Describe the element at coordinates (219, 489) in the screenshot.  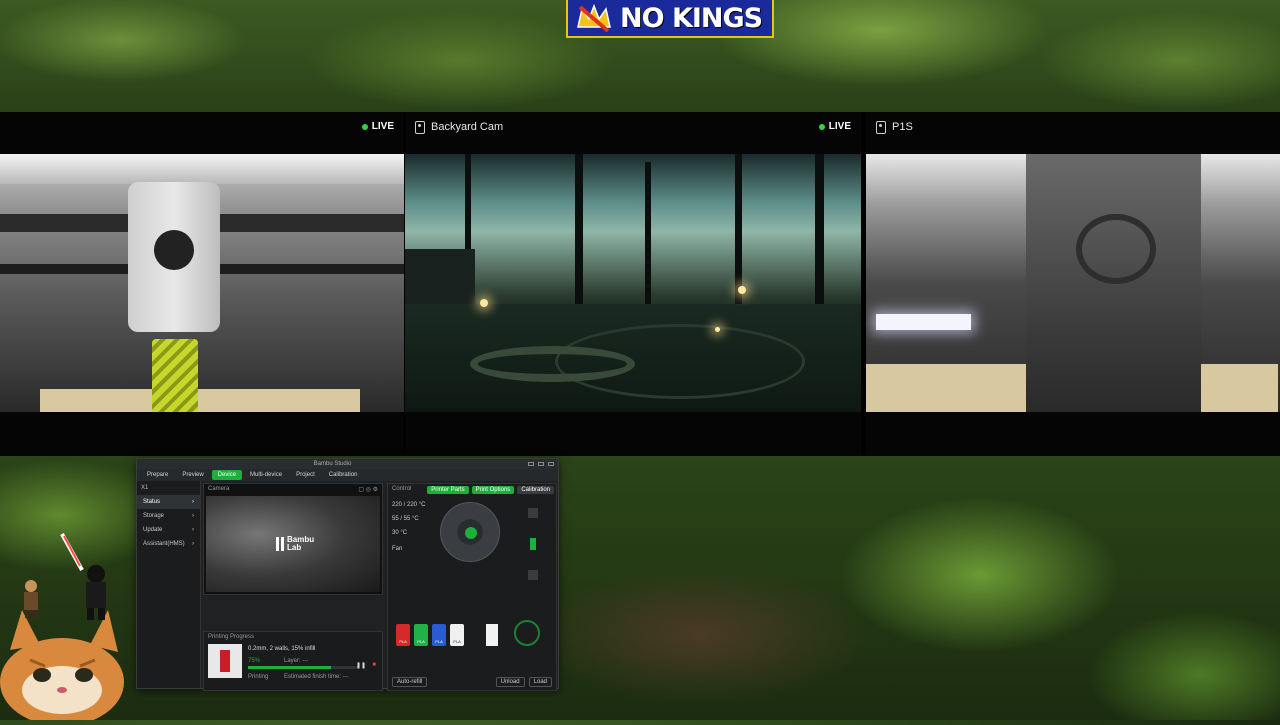
I see `camera-panel-title: Camera` at that location.